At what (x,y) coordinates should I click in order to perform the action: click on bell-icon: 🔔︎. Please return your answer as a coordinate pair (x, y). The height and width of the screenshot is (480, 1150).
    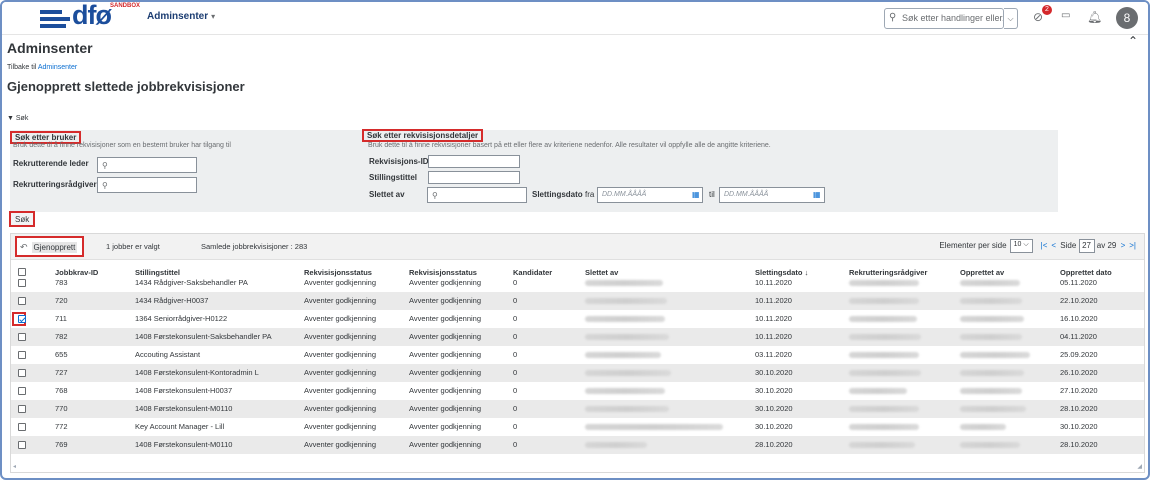
    Looking at the image, I should click on (1094, 17).